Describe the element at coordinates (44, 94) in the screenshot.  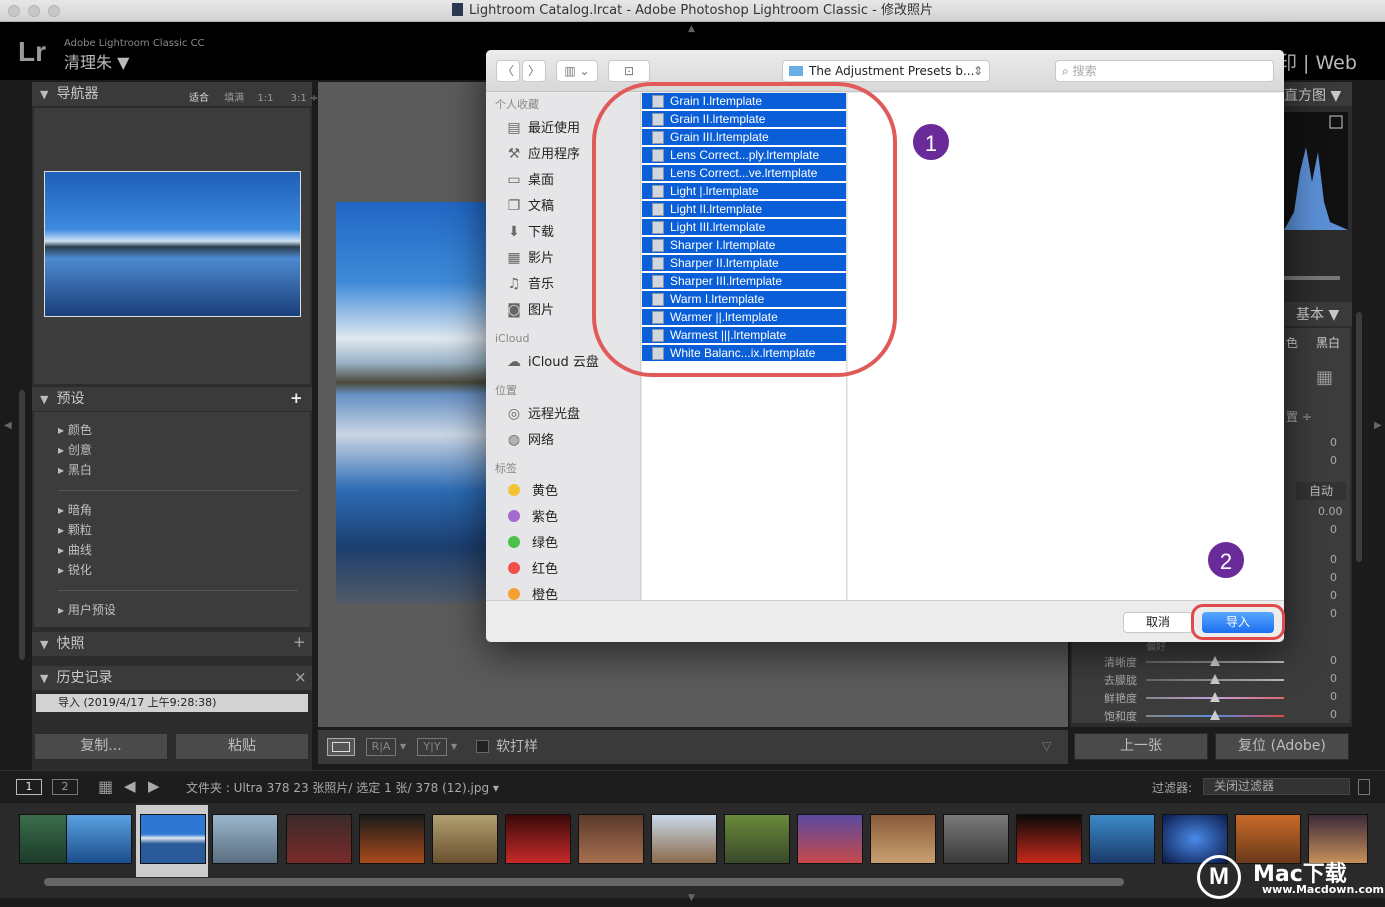
I see `expand-triangle-icon: ▼` at that location.